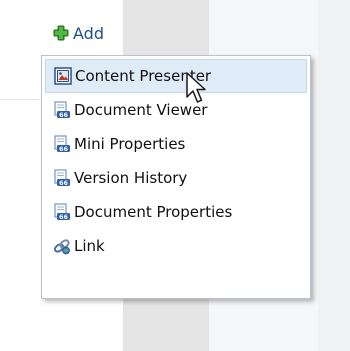 The image size is (350, 351). Describe the element at coordinates (63, 76) in the screenshot. I see `content-presenter-icon` at that location.